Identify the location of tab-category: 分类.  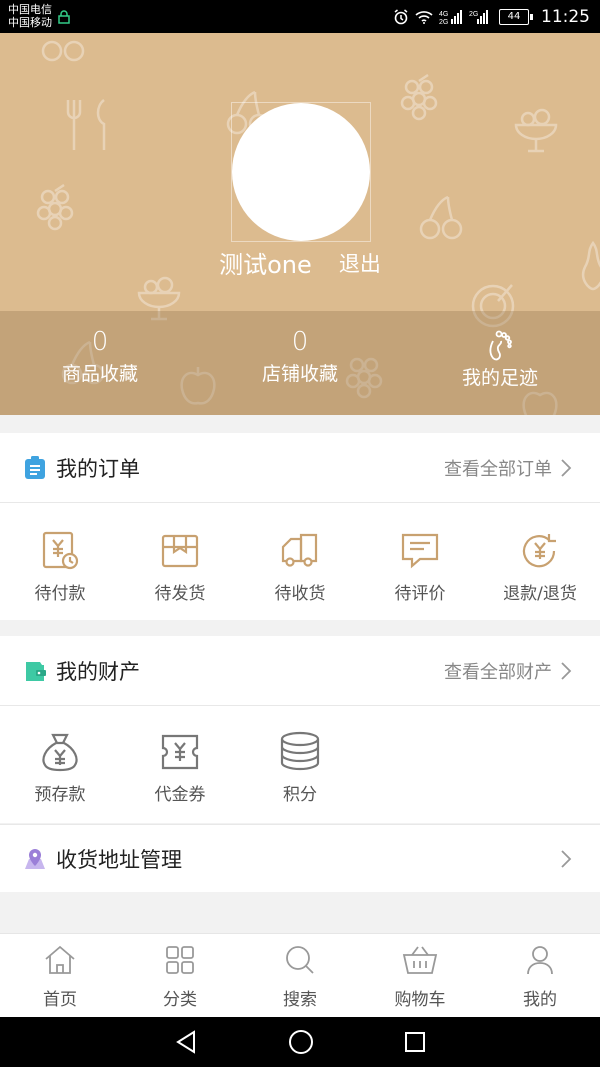
(180, 975).